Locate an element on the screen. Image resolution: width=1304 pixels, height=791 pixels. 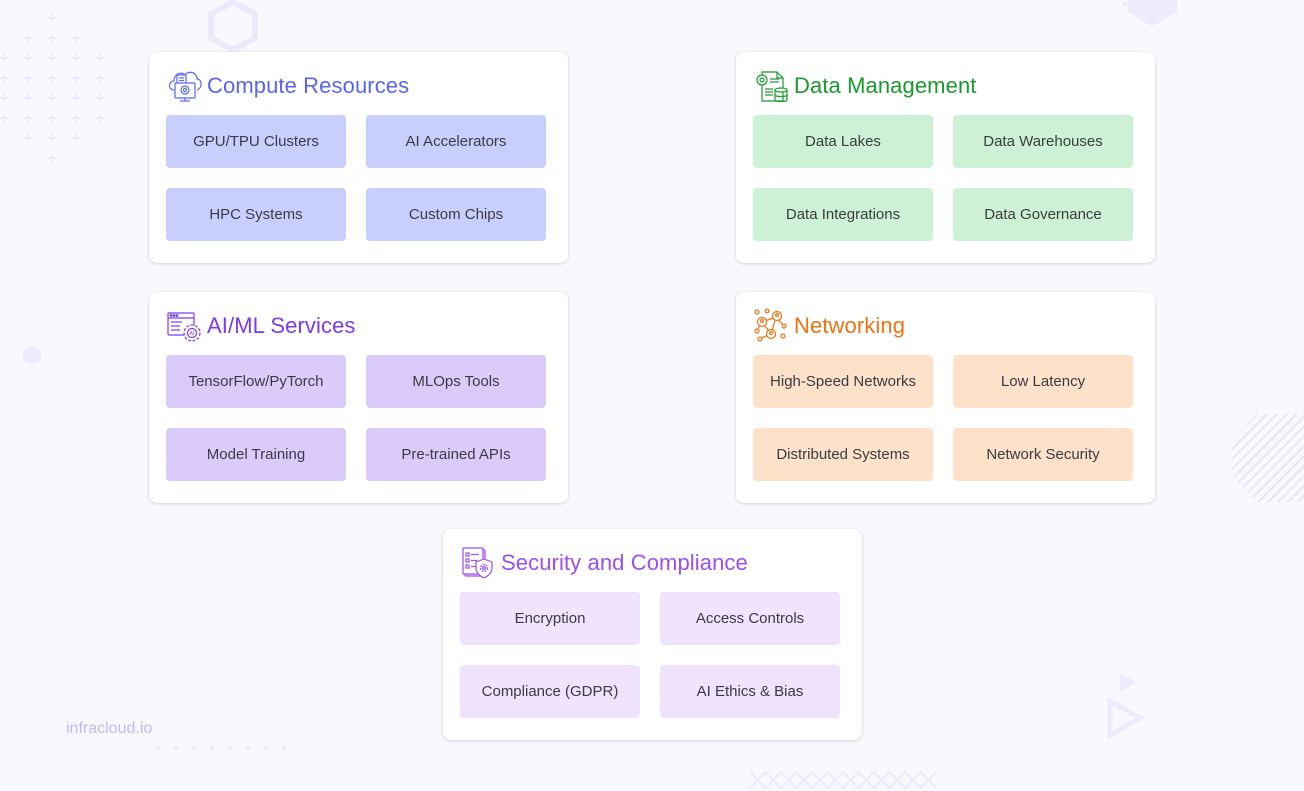
item-mlops-tools: MLOps Tools is located at coordinates (456, 381).